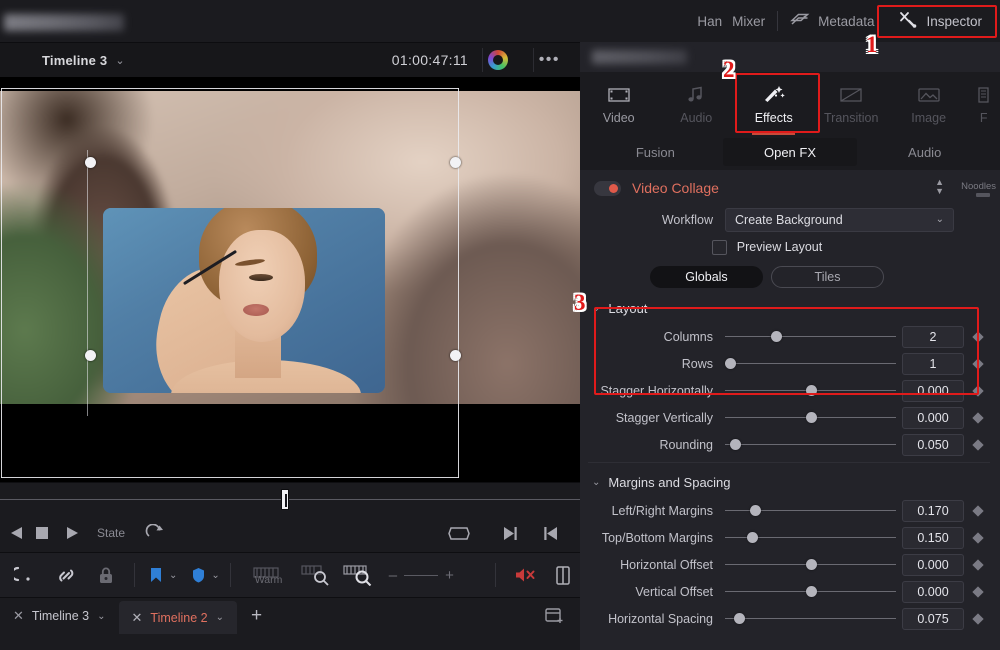  I want to click on viewer-scrubber, so click(290, 498).